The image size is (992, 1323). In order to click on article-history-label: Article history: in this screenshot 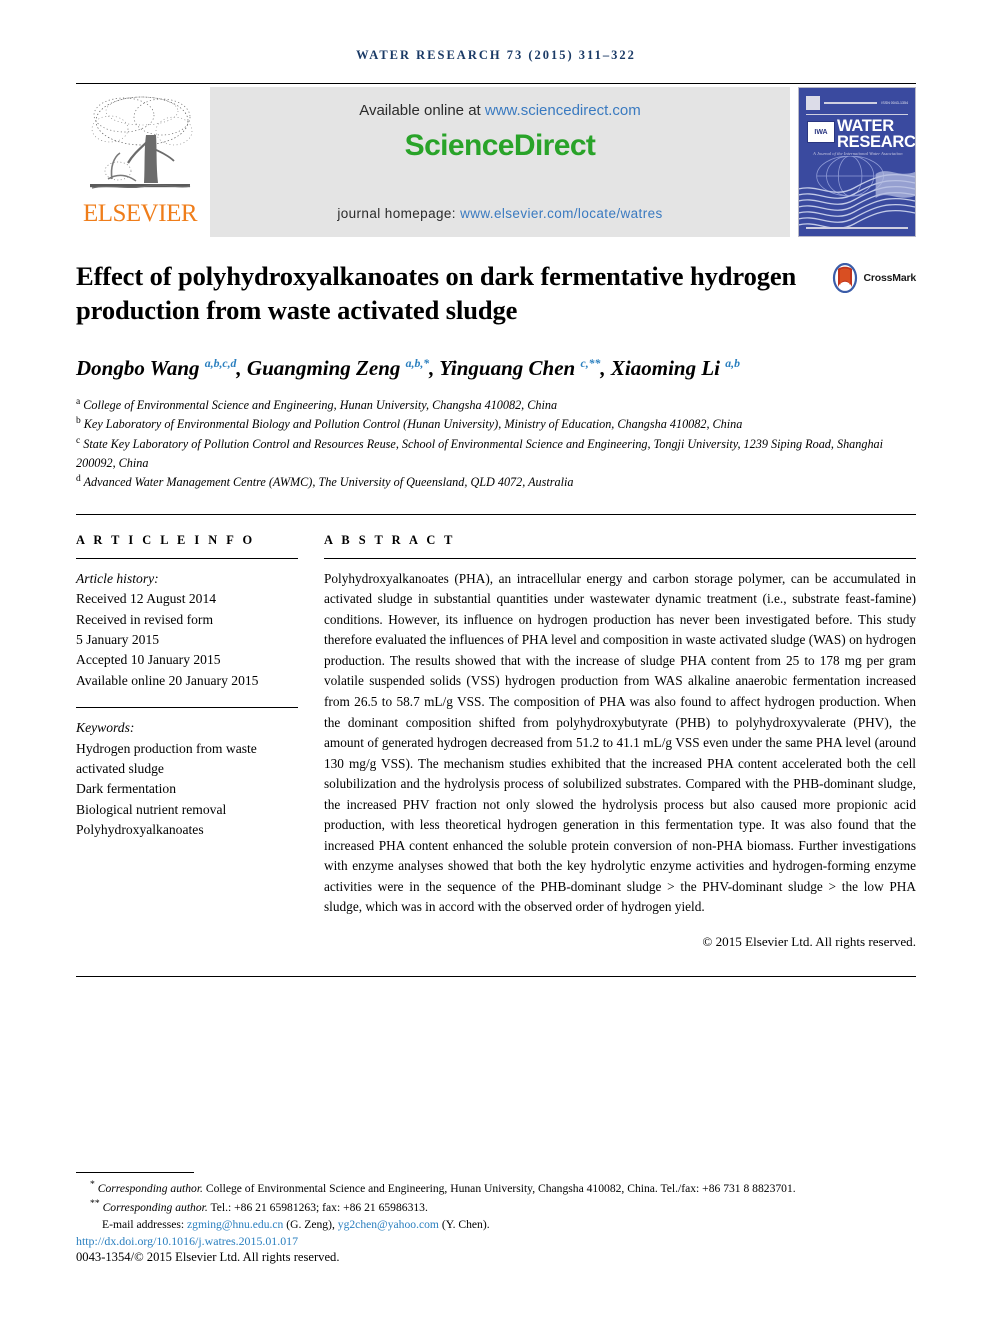, I will do `click(117, 578)`.